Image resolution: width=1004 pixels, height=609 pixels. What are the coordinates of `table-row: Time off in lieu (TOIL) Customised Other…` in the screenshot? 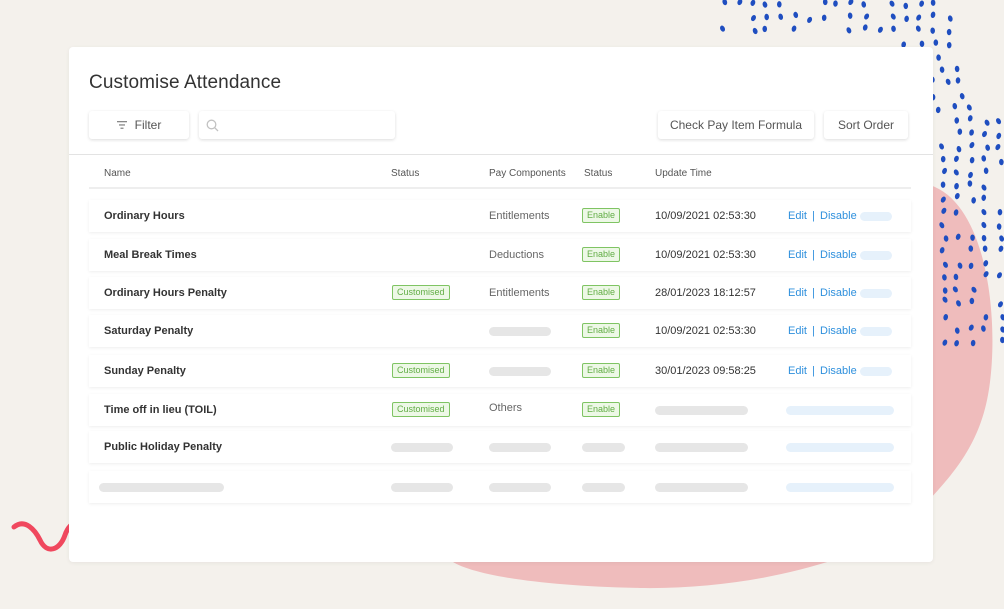 It's located at (500, 410).